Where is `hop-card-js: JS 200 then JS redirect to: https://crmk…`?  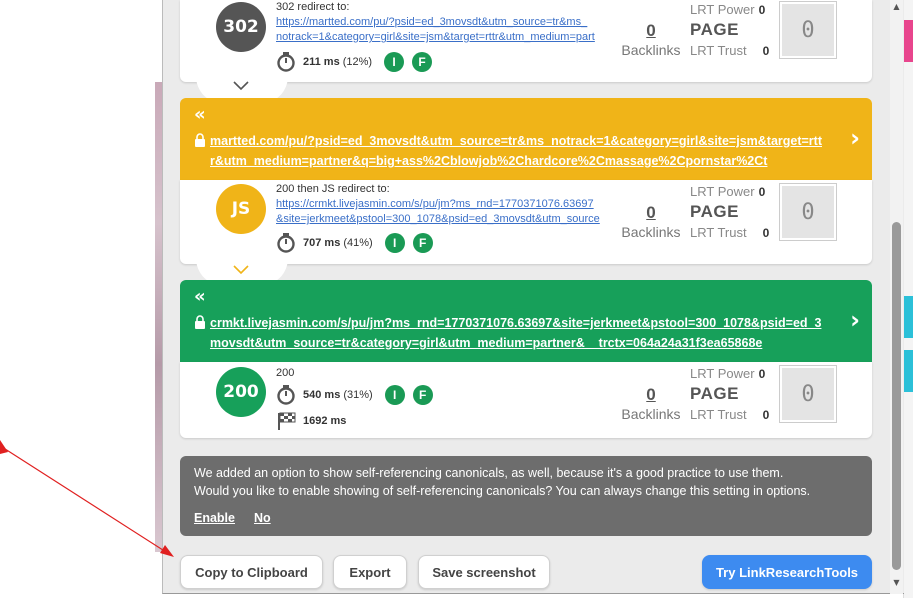
hop-card-js: JS 200 then JS redirect to: https://crmk… is located at coordinates (526, 222).